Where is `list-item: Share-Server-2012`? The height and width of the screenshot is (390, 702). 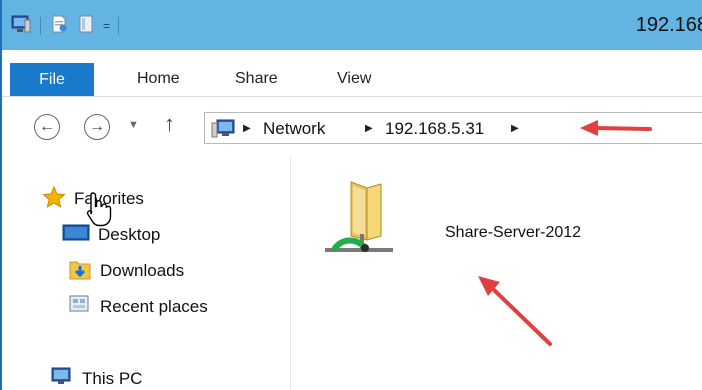 list-item: Share-Server-2012 is located at coordinates (466, 221).